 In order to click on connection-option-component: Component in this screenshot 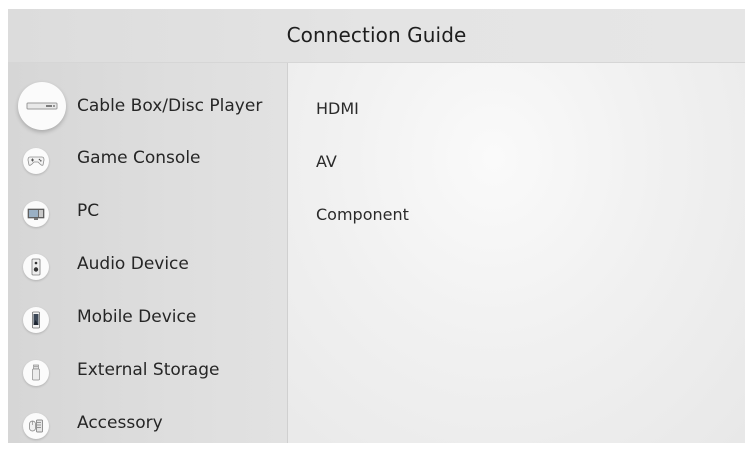, I will do `click(362, 214)`.